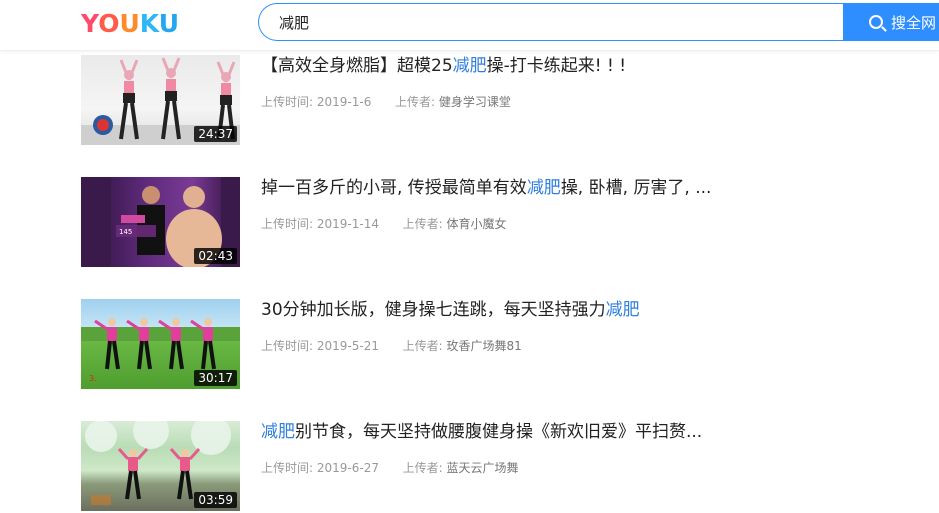  Describe the element at coordinates (914, 22) in the screenshot. I see `search-button-label: 搜全网` at that location.